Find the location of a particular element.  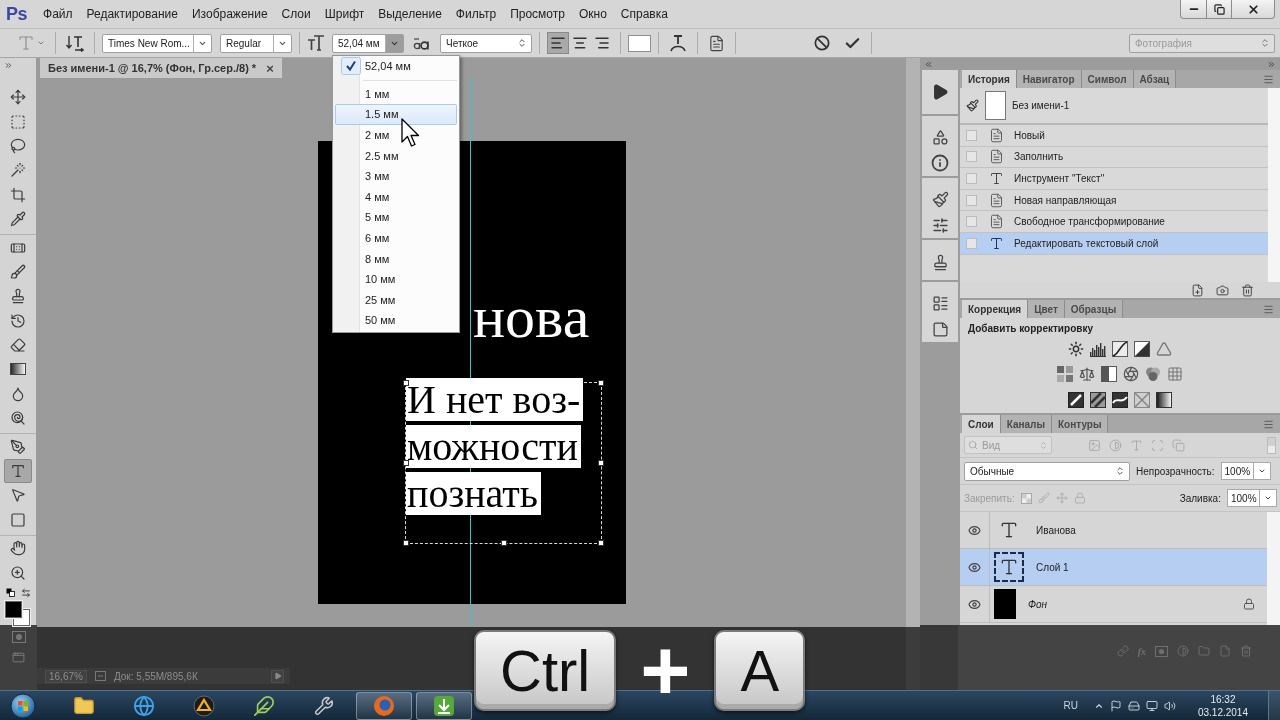

close-tab-button: × is located at coordinates (270, 68).